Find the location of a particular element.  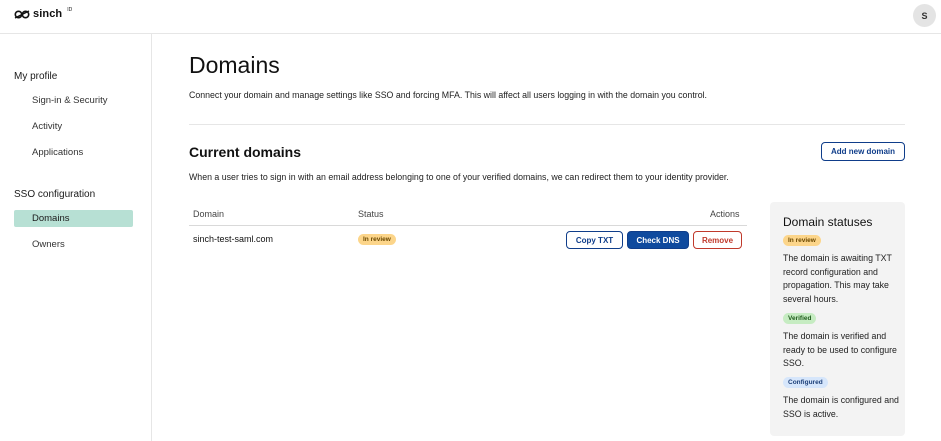

sinch-logo: sinch ID is located at coordinates (43, 13).